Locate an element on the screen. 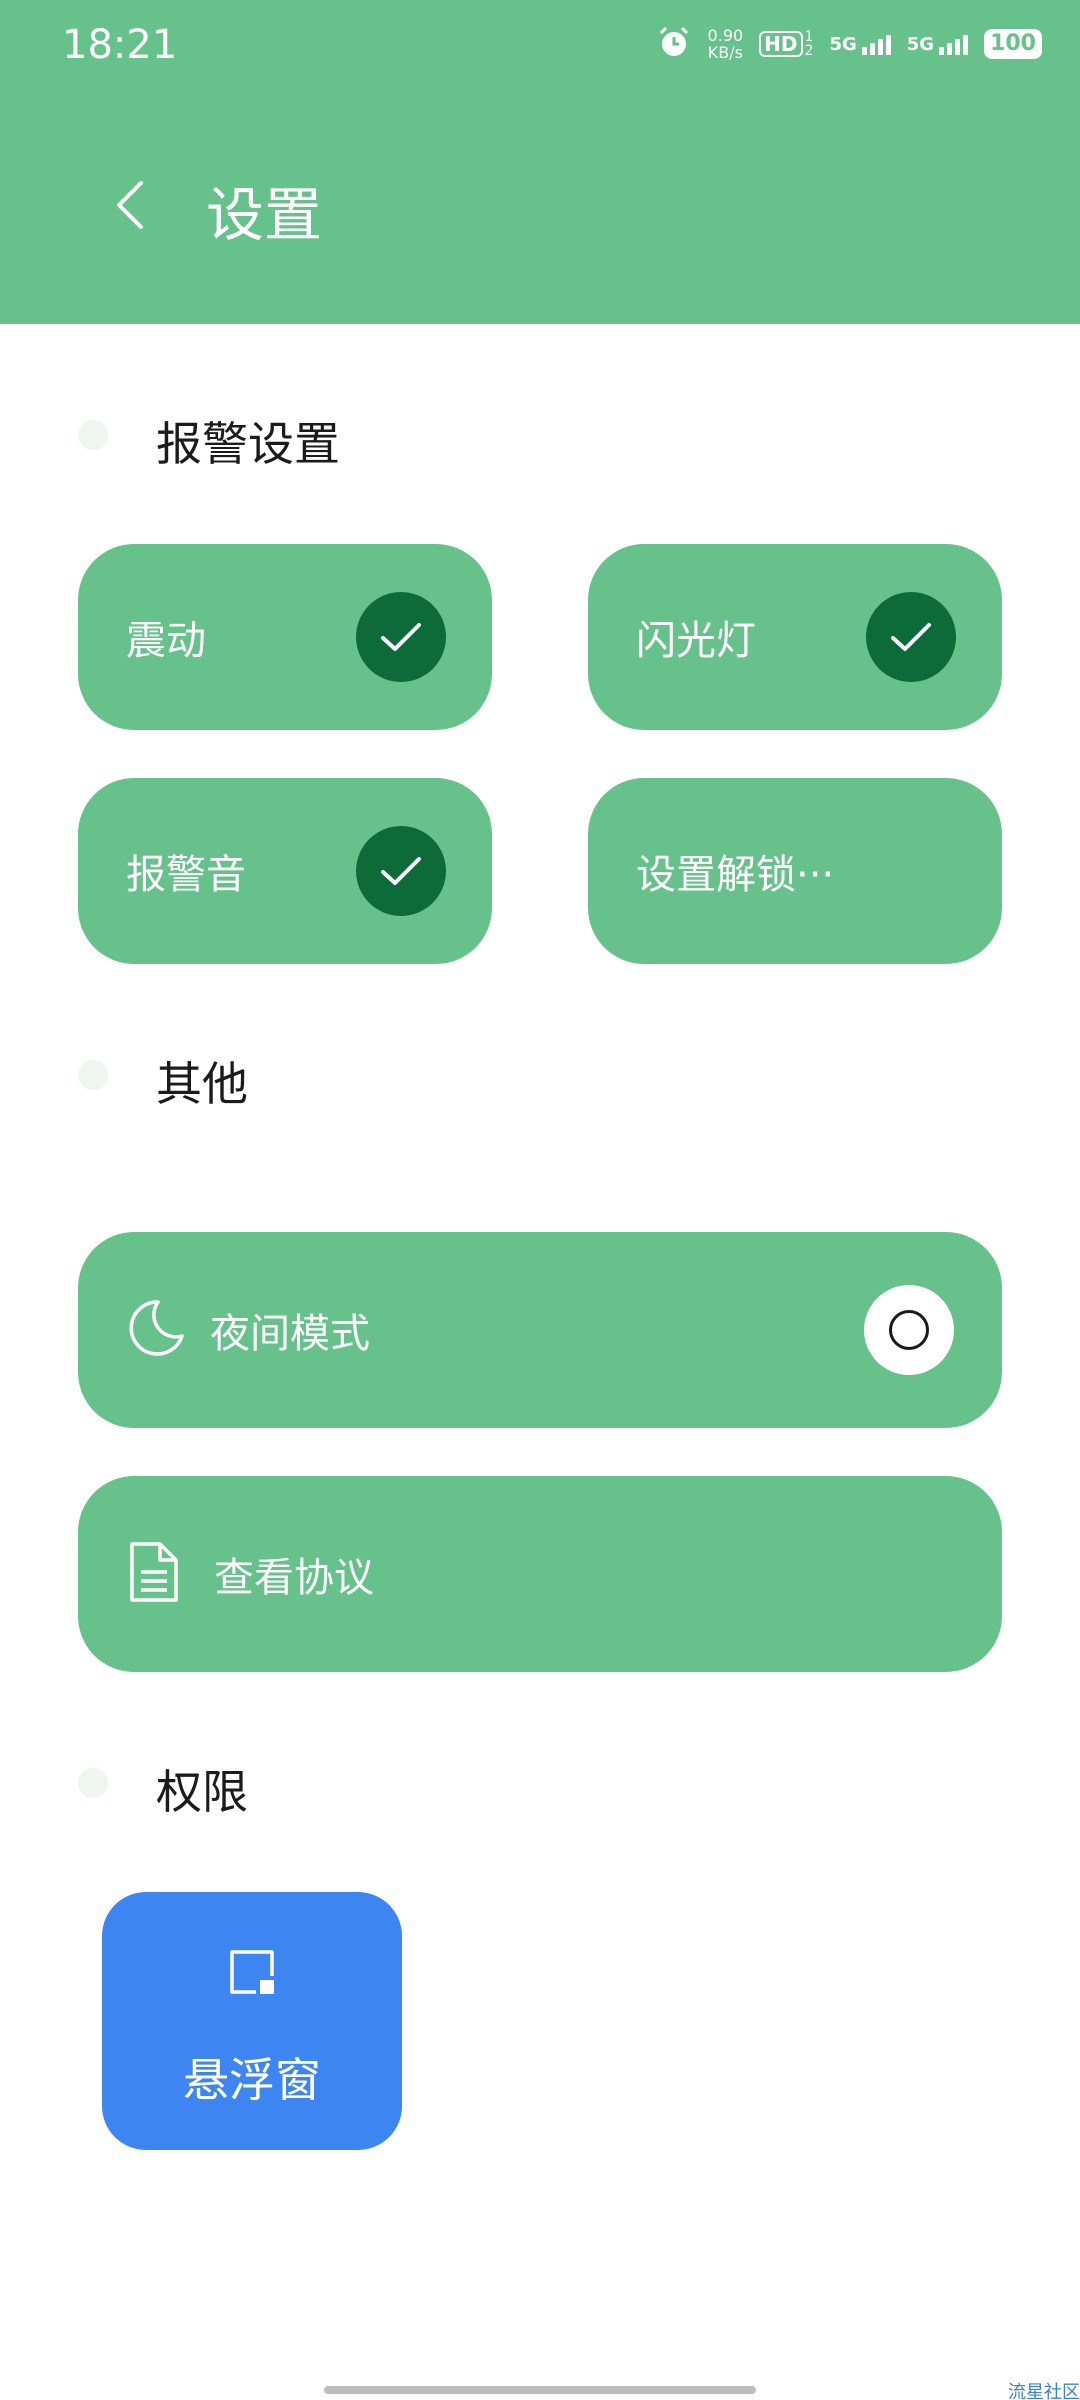 Image resolution: width=1080 pixels, height=2400 pixels. night-mode-label: 夜间模式 is located at coordinates (290, 1334).